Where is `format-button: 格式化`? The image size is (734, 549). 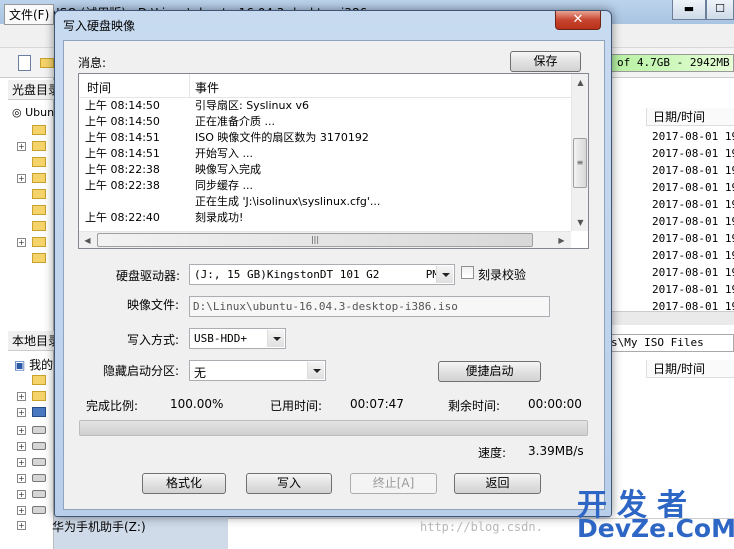
format-button: 格式化 is located at coordinates (184, 483).